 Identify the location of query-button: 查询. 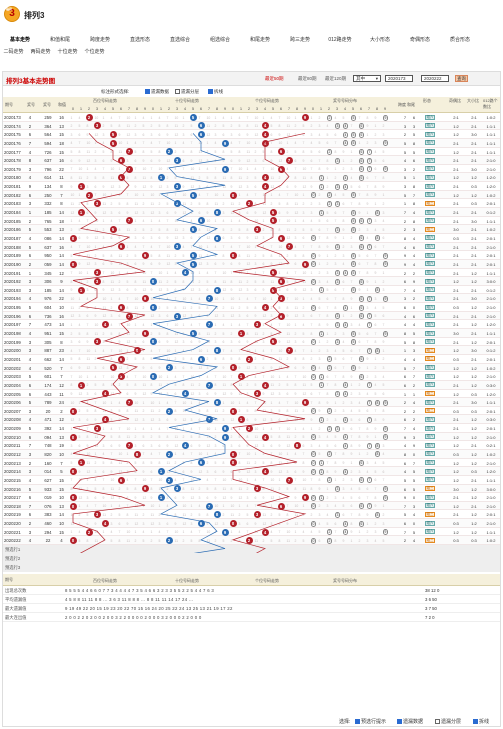
(461, 78).